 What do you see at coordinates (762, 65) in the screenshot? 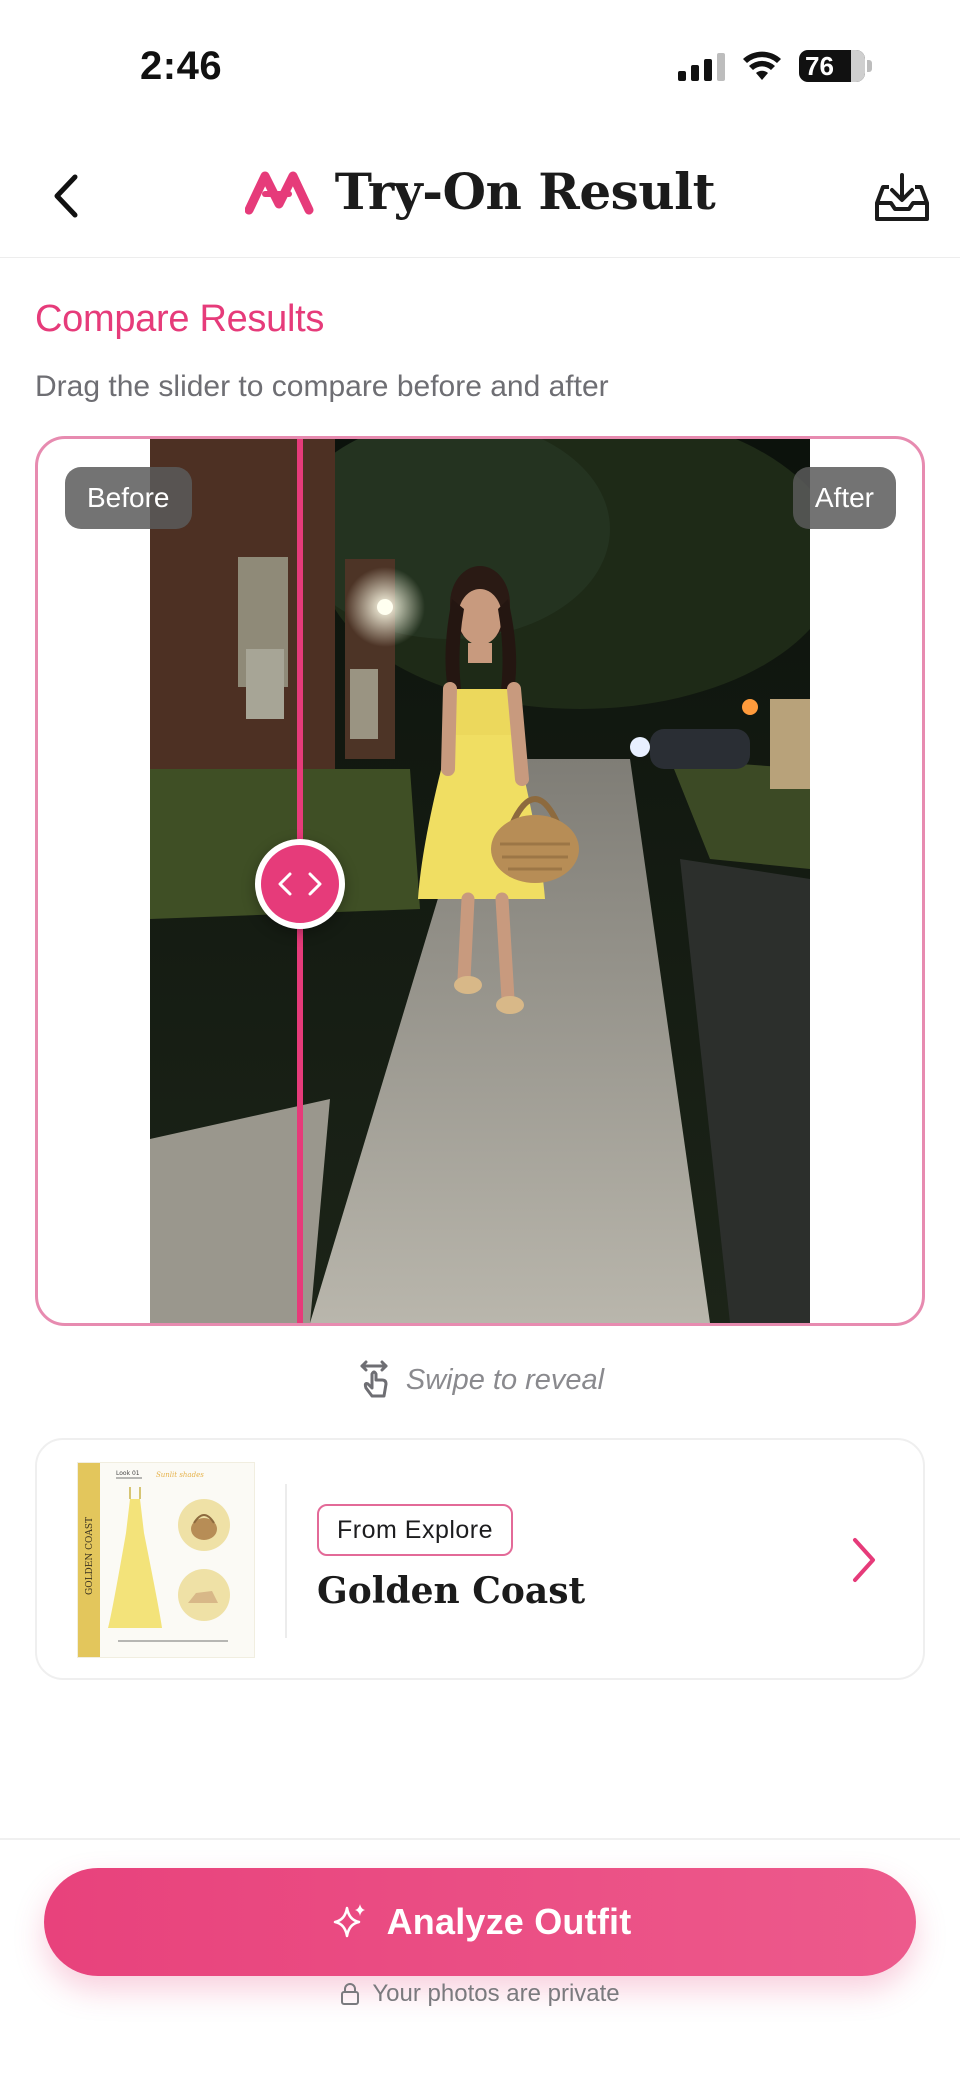
I see `wifi-icon` at bounding box center [762, 65].